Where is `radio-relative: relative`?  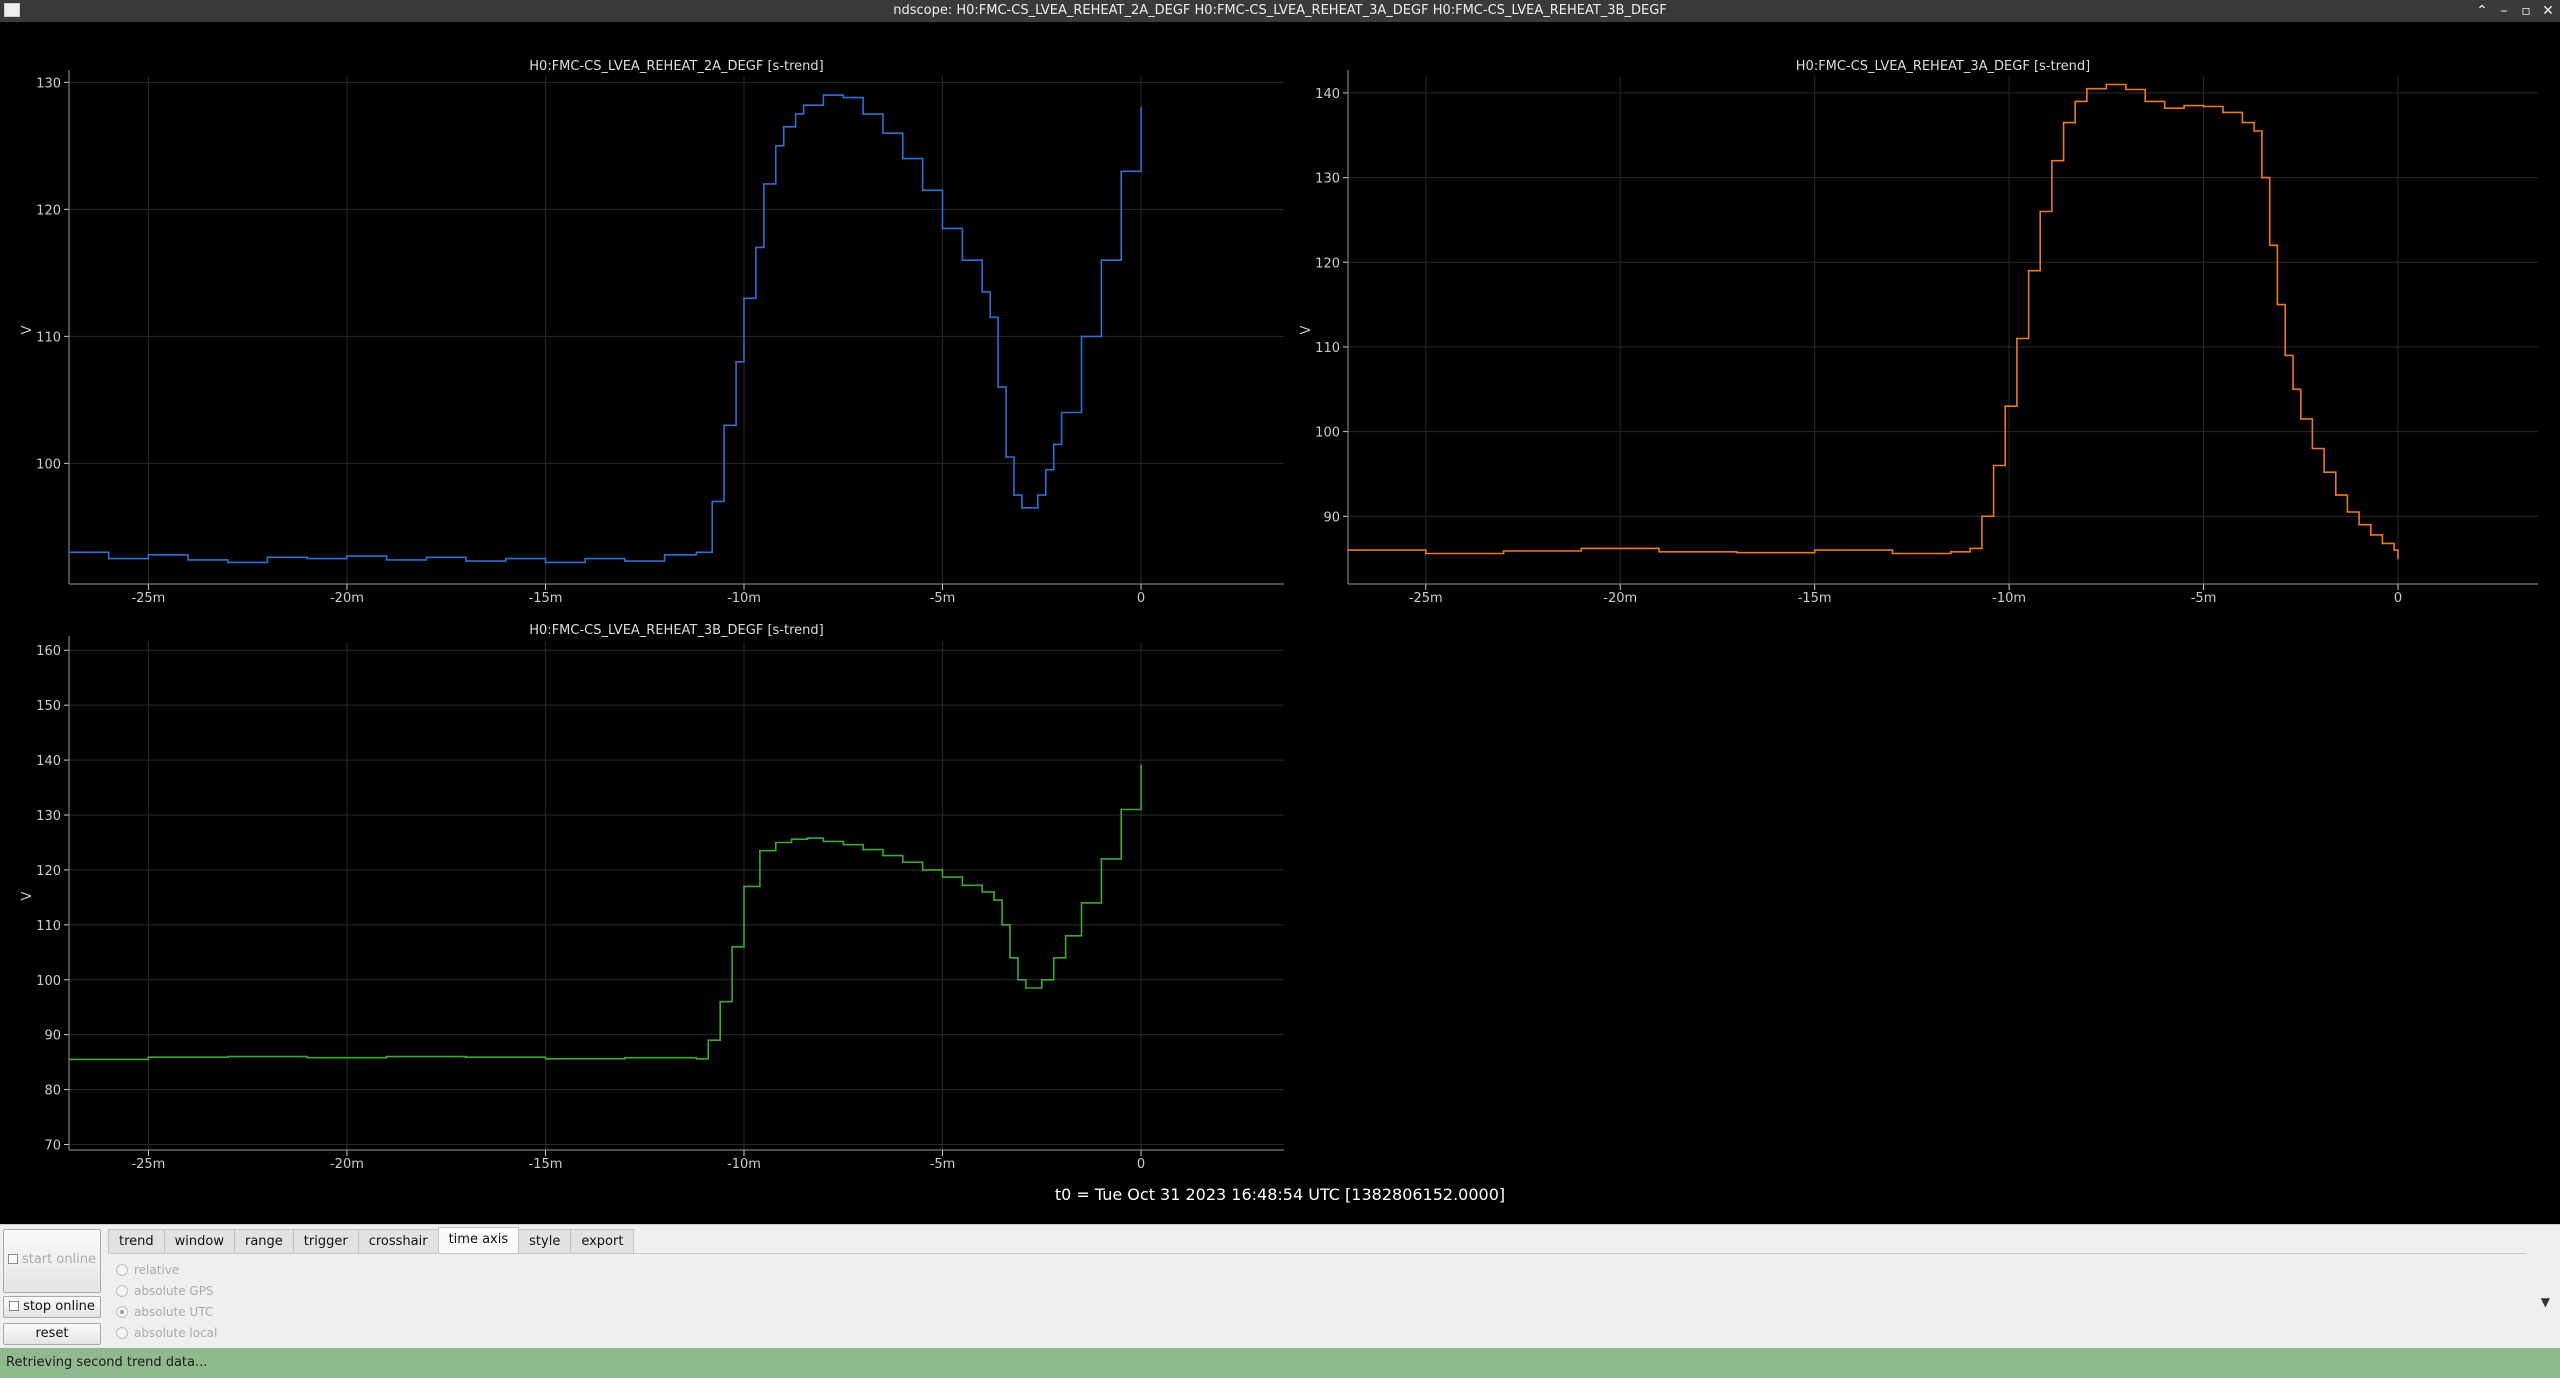
radio-relative: relative is located at coordinates (147, 1270).